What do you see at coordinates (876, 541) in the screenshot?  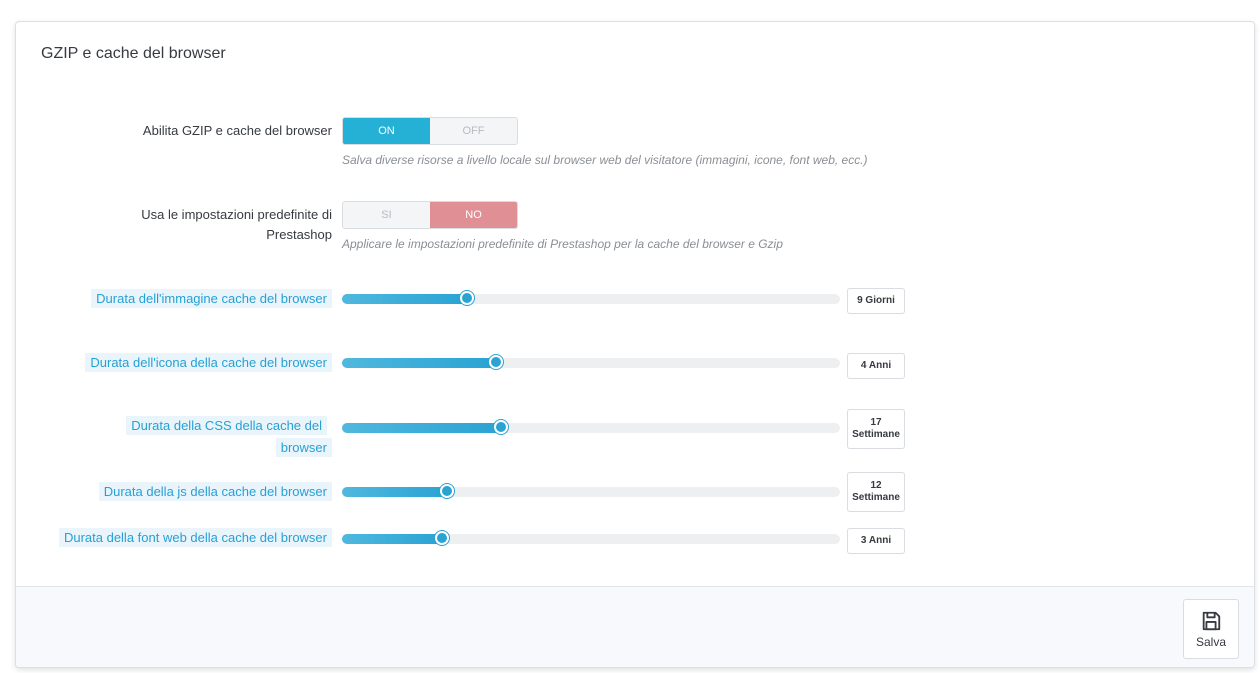 I see `slider-value-font: 3 Anni` at bounding box center [876, 541].